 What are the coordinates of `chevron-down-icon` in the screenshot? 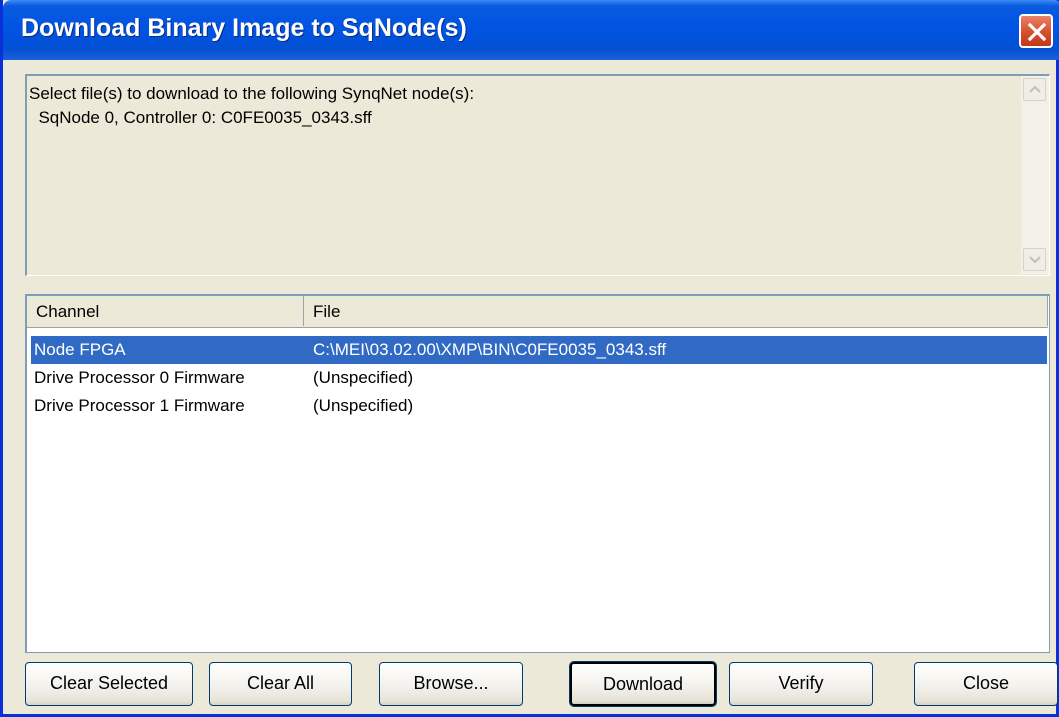 It's located at (1035, 260).